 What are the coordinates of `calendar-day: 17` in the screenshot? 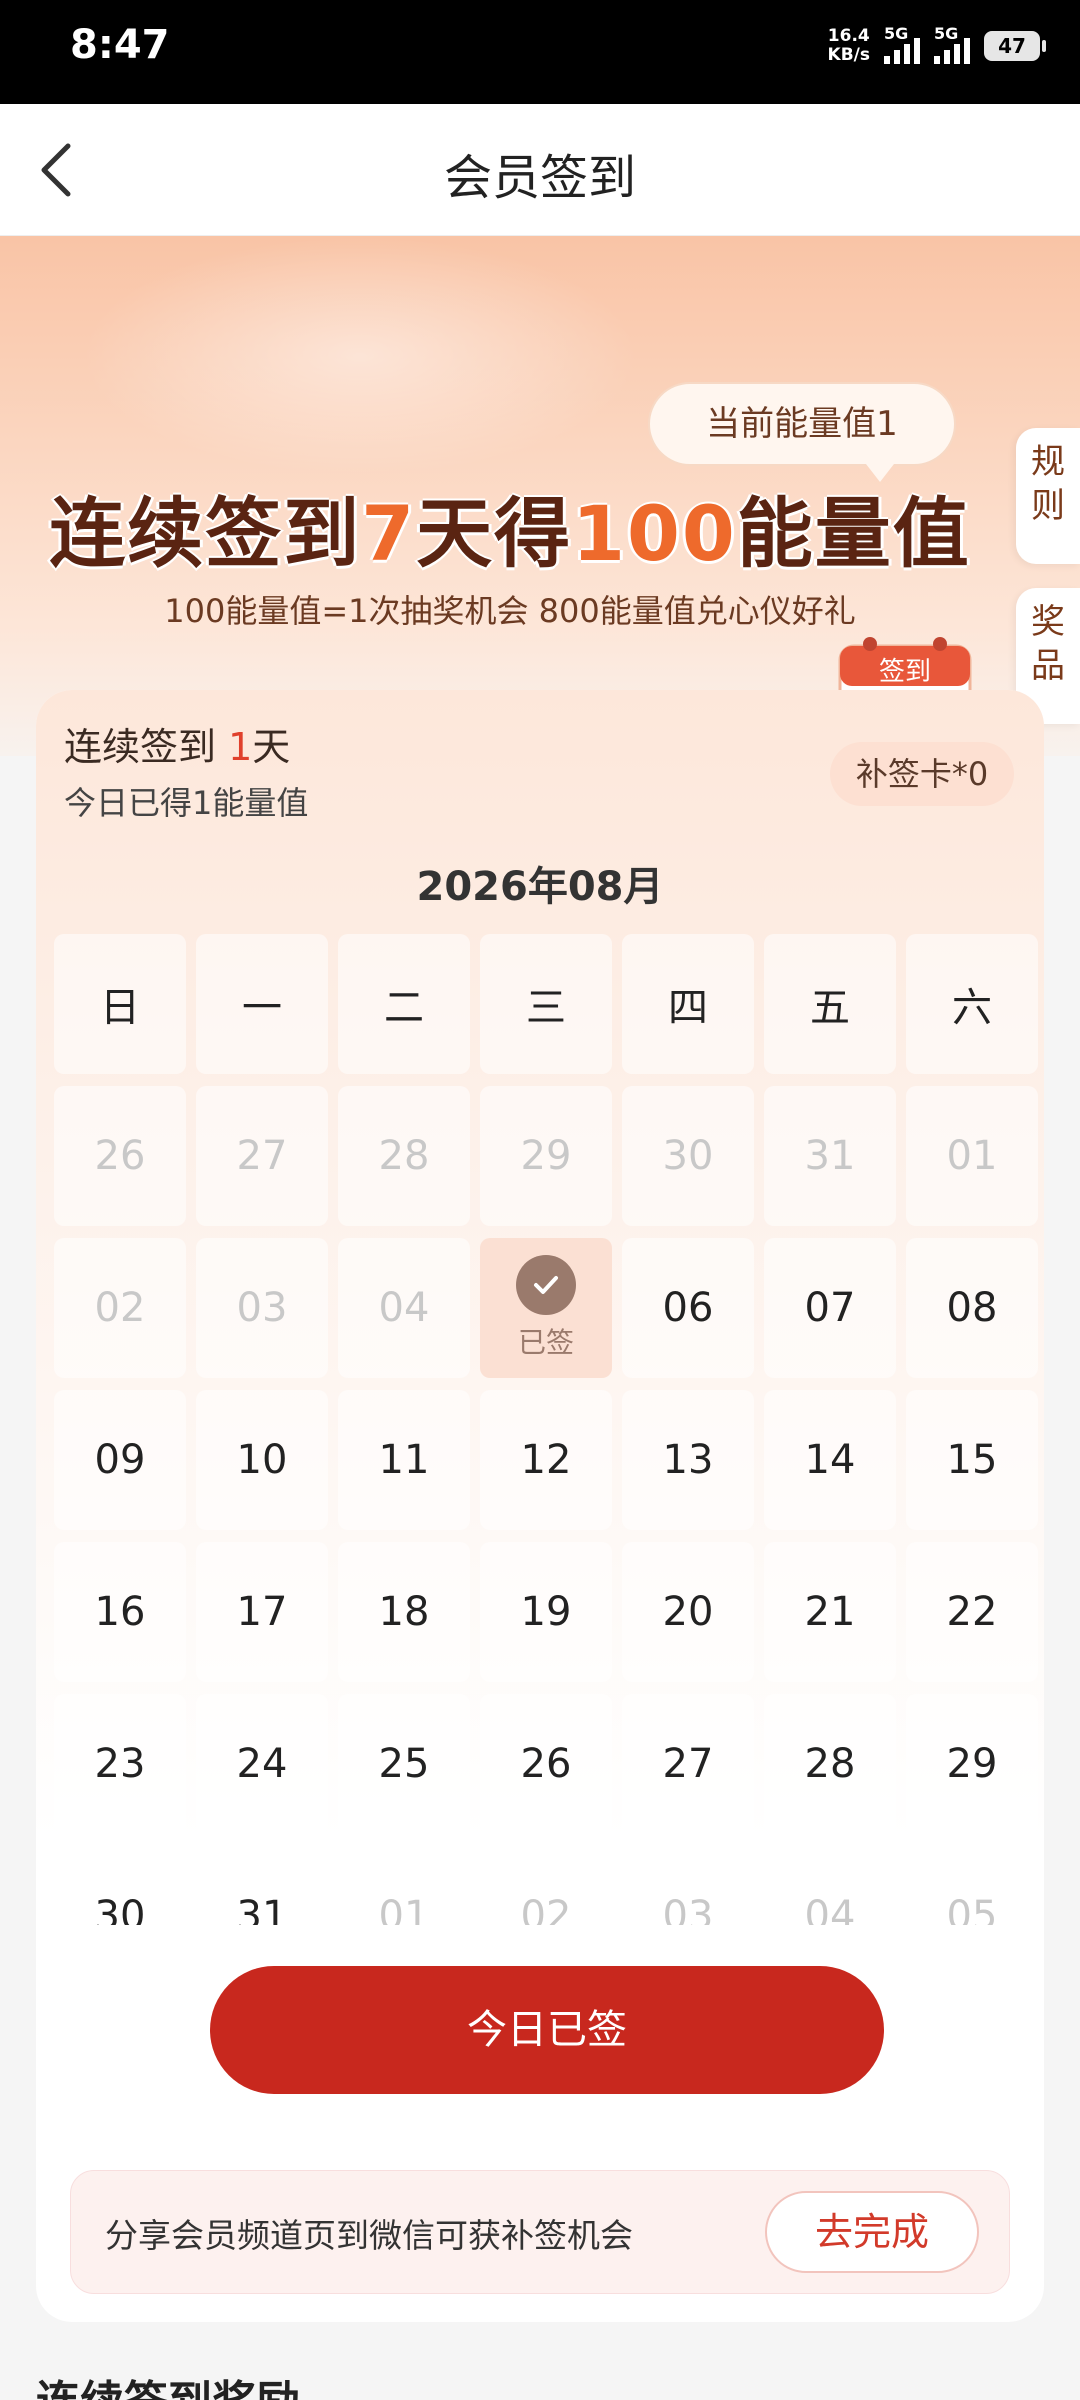 It's located at (262, 1612).